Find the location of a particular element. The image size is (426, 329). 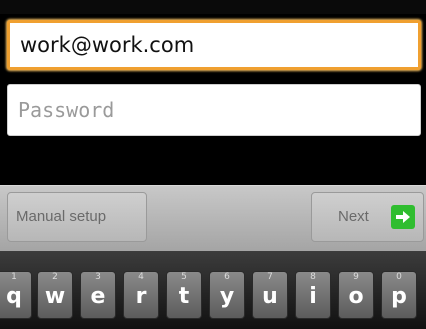

key-i-letter: i is located at coordinates (313, 296).